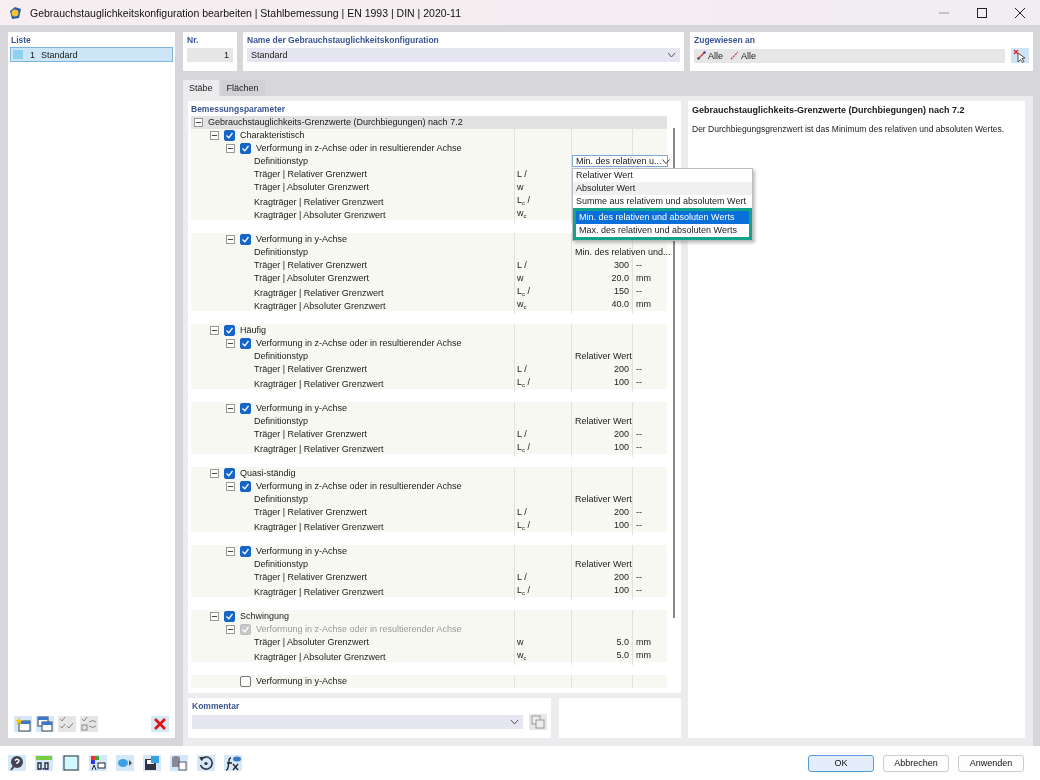 The image size is (1040, 780). Describe the element at coordinates (619, 304) in the screenshot. I see `value-text: 40.0` at that location.